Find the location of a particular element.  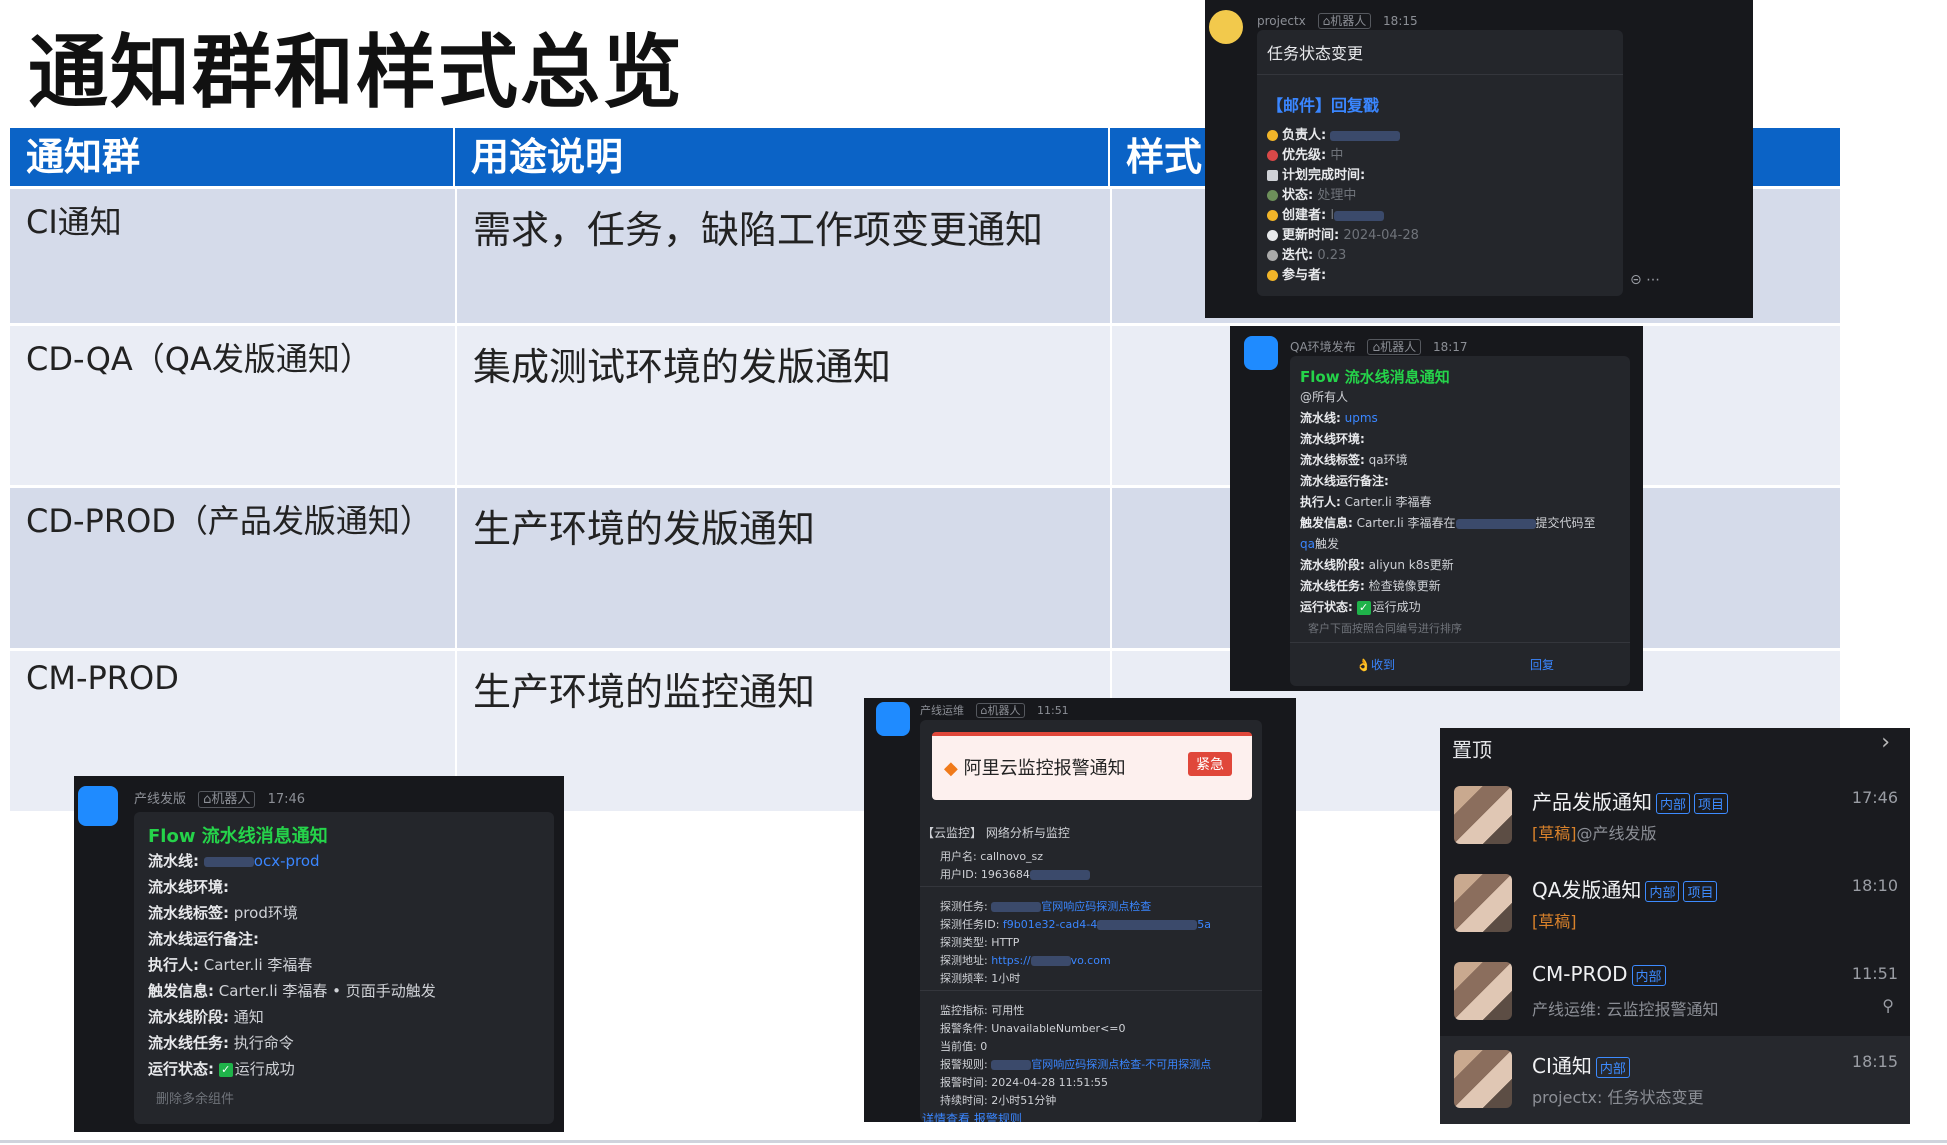

note-text: 客户下面按照合同编号进行排序 is located at coordinates (1385, 628).